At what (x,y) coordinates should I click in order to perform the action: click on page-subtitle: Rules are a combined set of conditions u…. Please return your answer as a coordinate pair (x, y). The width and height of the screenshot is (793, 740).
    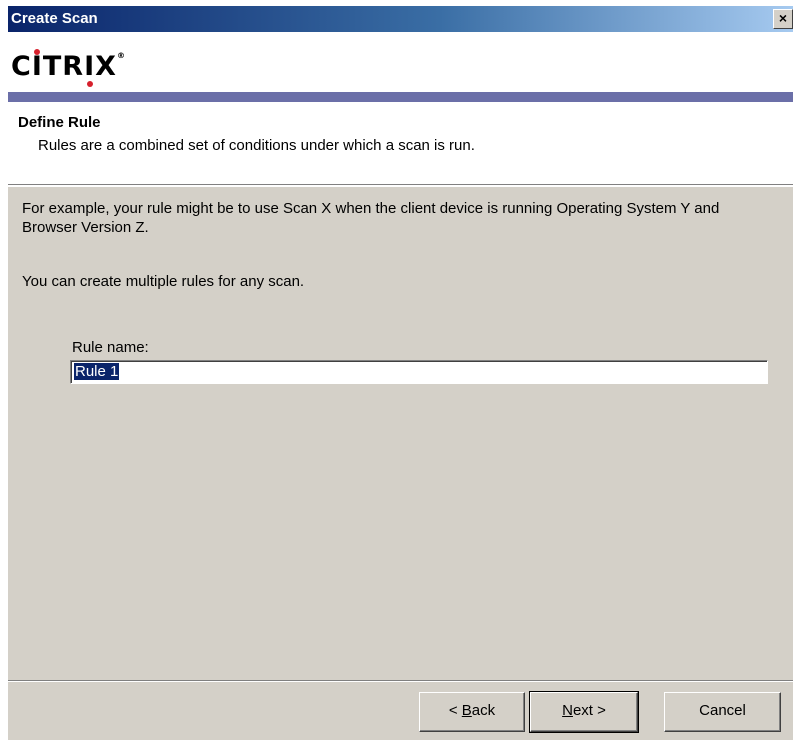
    Looking at the image, I should click on (256, 145).